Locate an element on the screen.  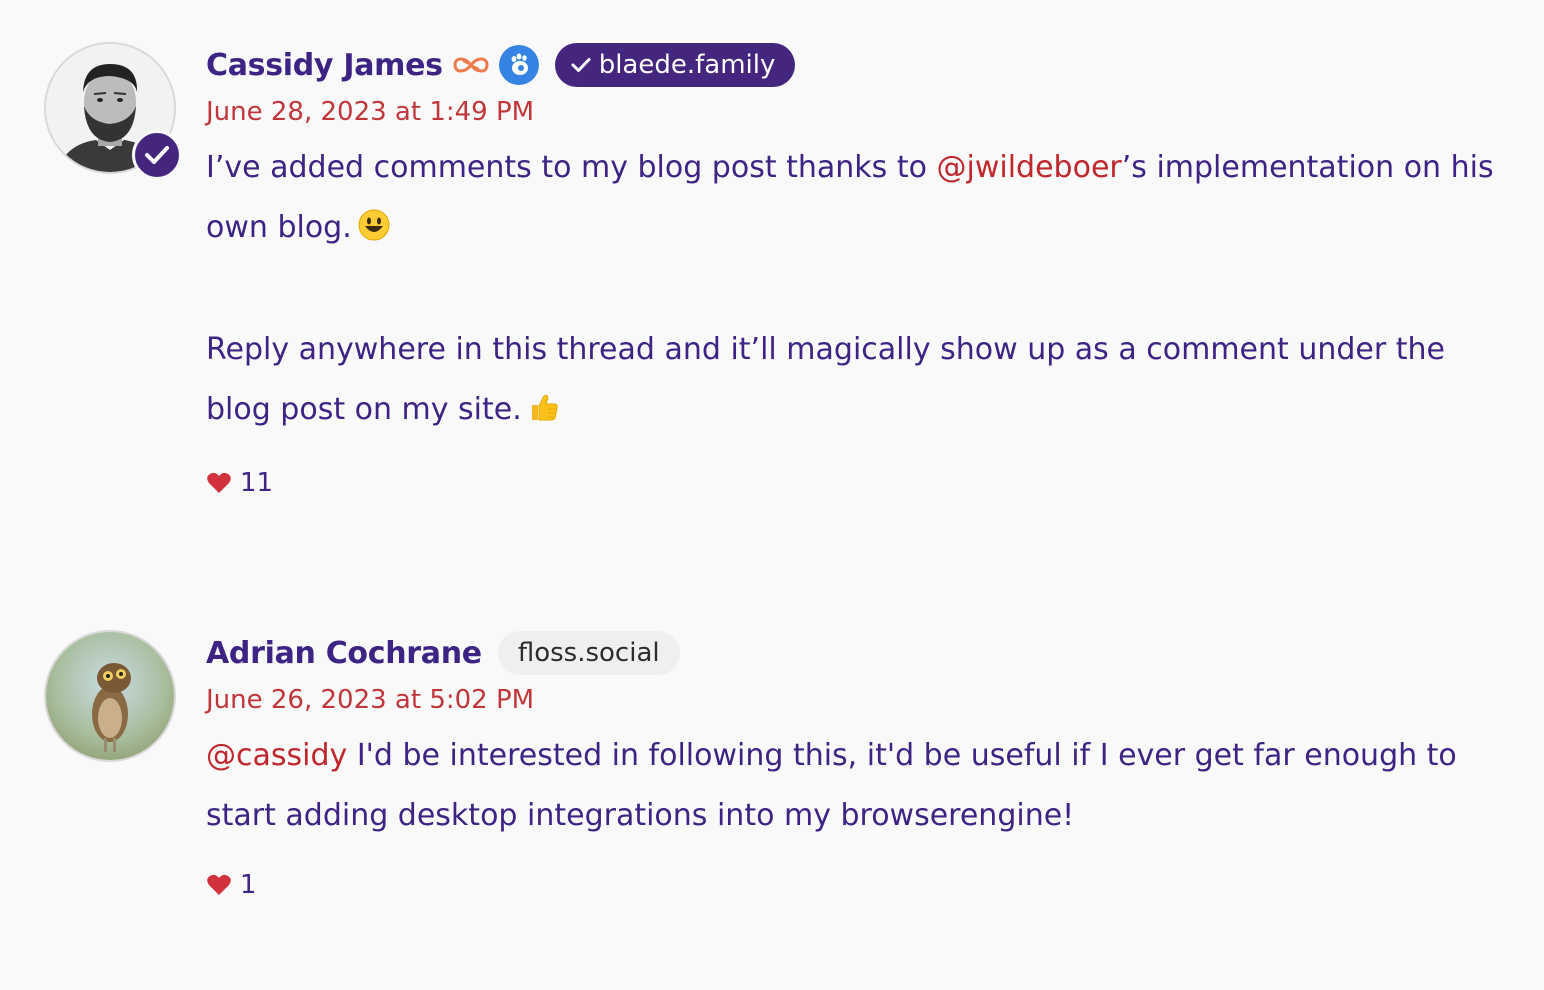
likes-count: 1 is located at coordinates (248, 885).